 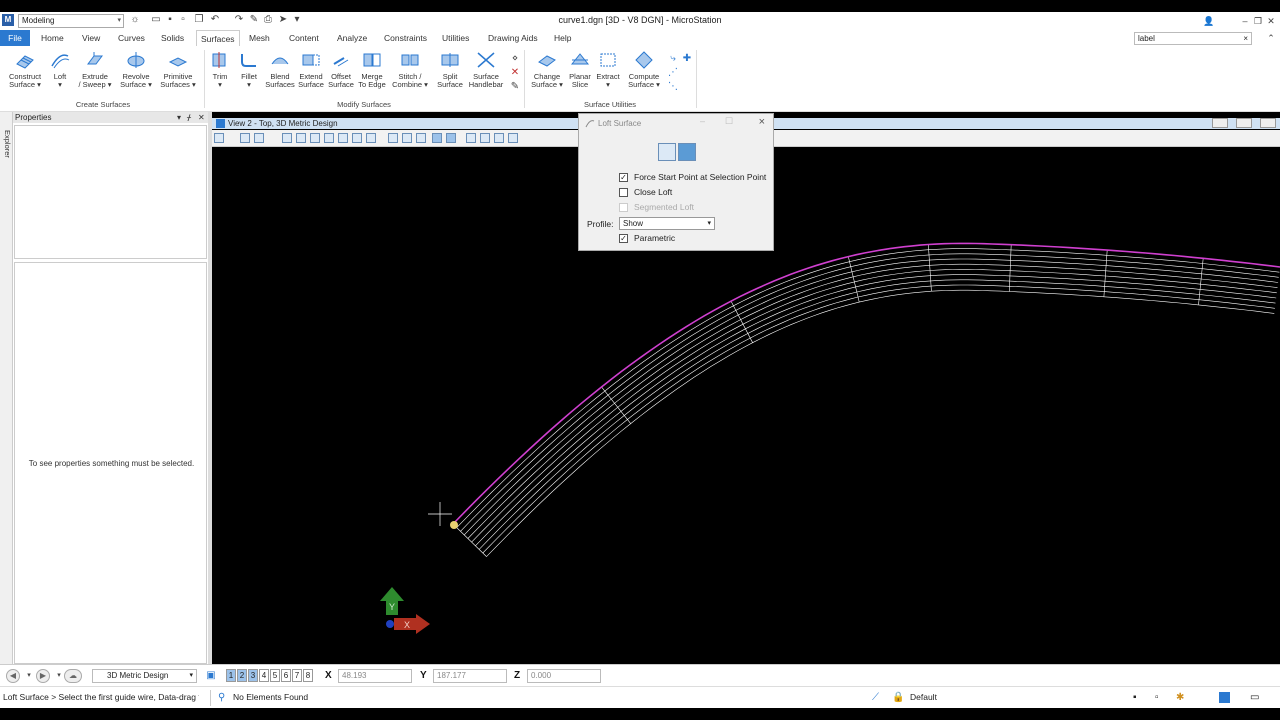 What do you see at coordinates (451, 138) in the screenshot?
I see `clip-mask-icon` at bounding box center [451, 138].